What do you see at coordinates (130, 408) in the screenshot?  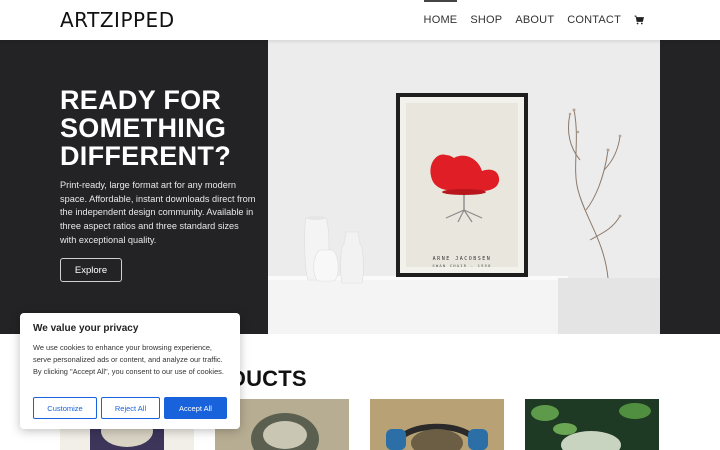 I see `reject-all-button: Reject All` at bounding box center [130, 408].